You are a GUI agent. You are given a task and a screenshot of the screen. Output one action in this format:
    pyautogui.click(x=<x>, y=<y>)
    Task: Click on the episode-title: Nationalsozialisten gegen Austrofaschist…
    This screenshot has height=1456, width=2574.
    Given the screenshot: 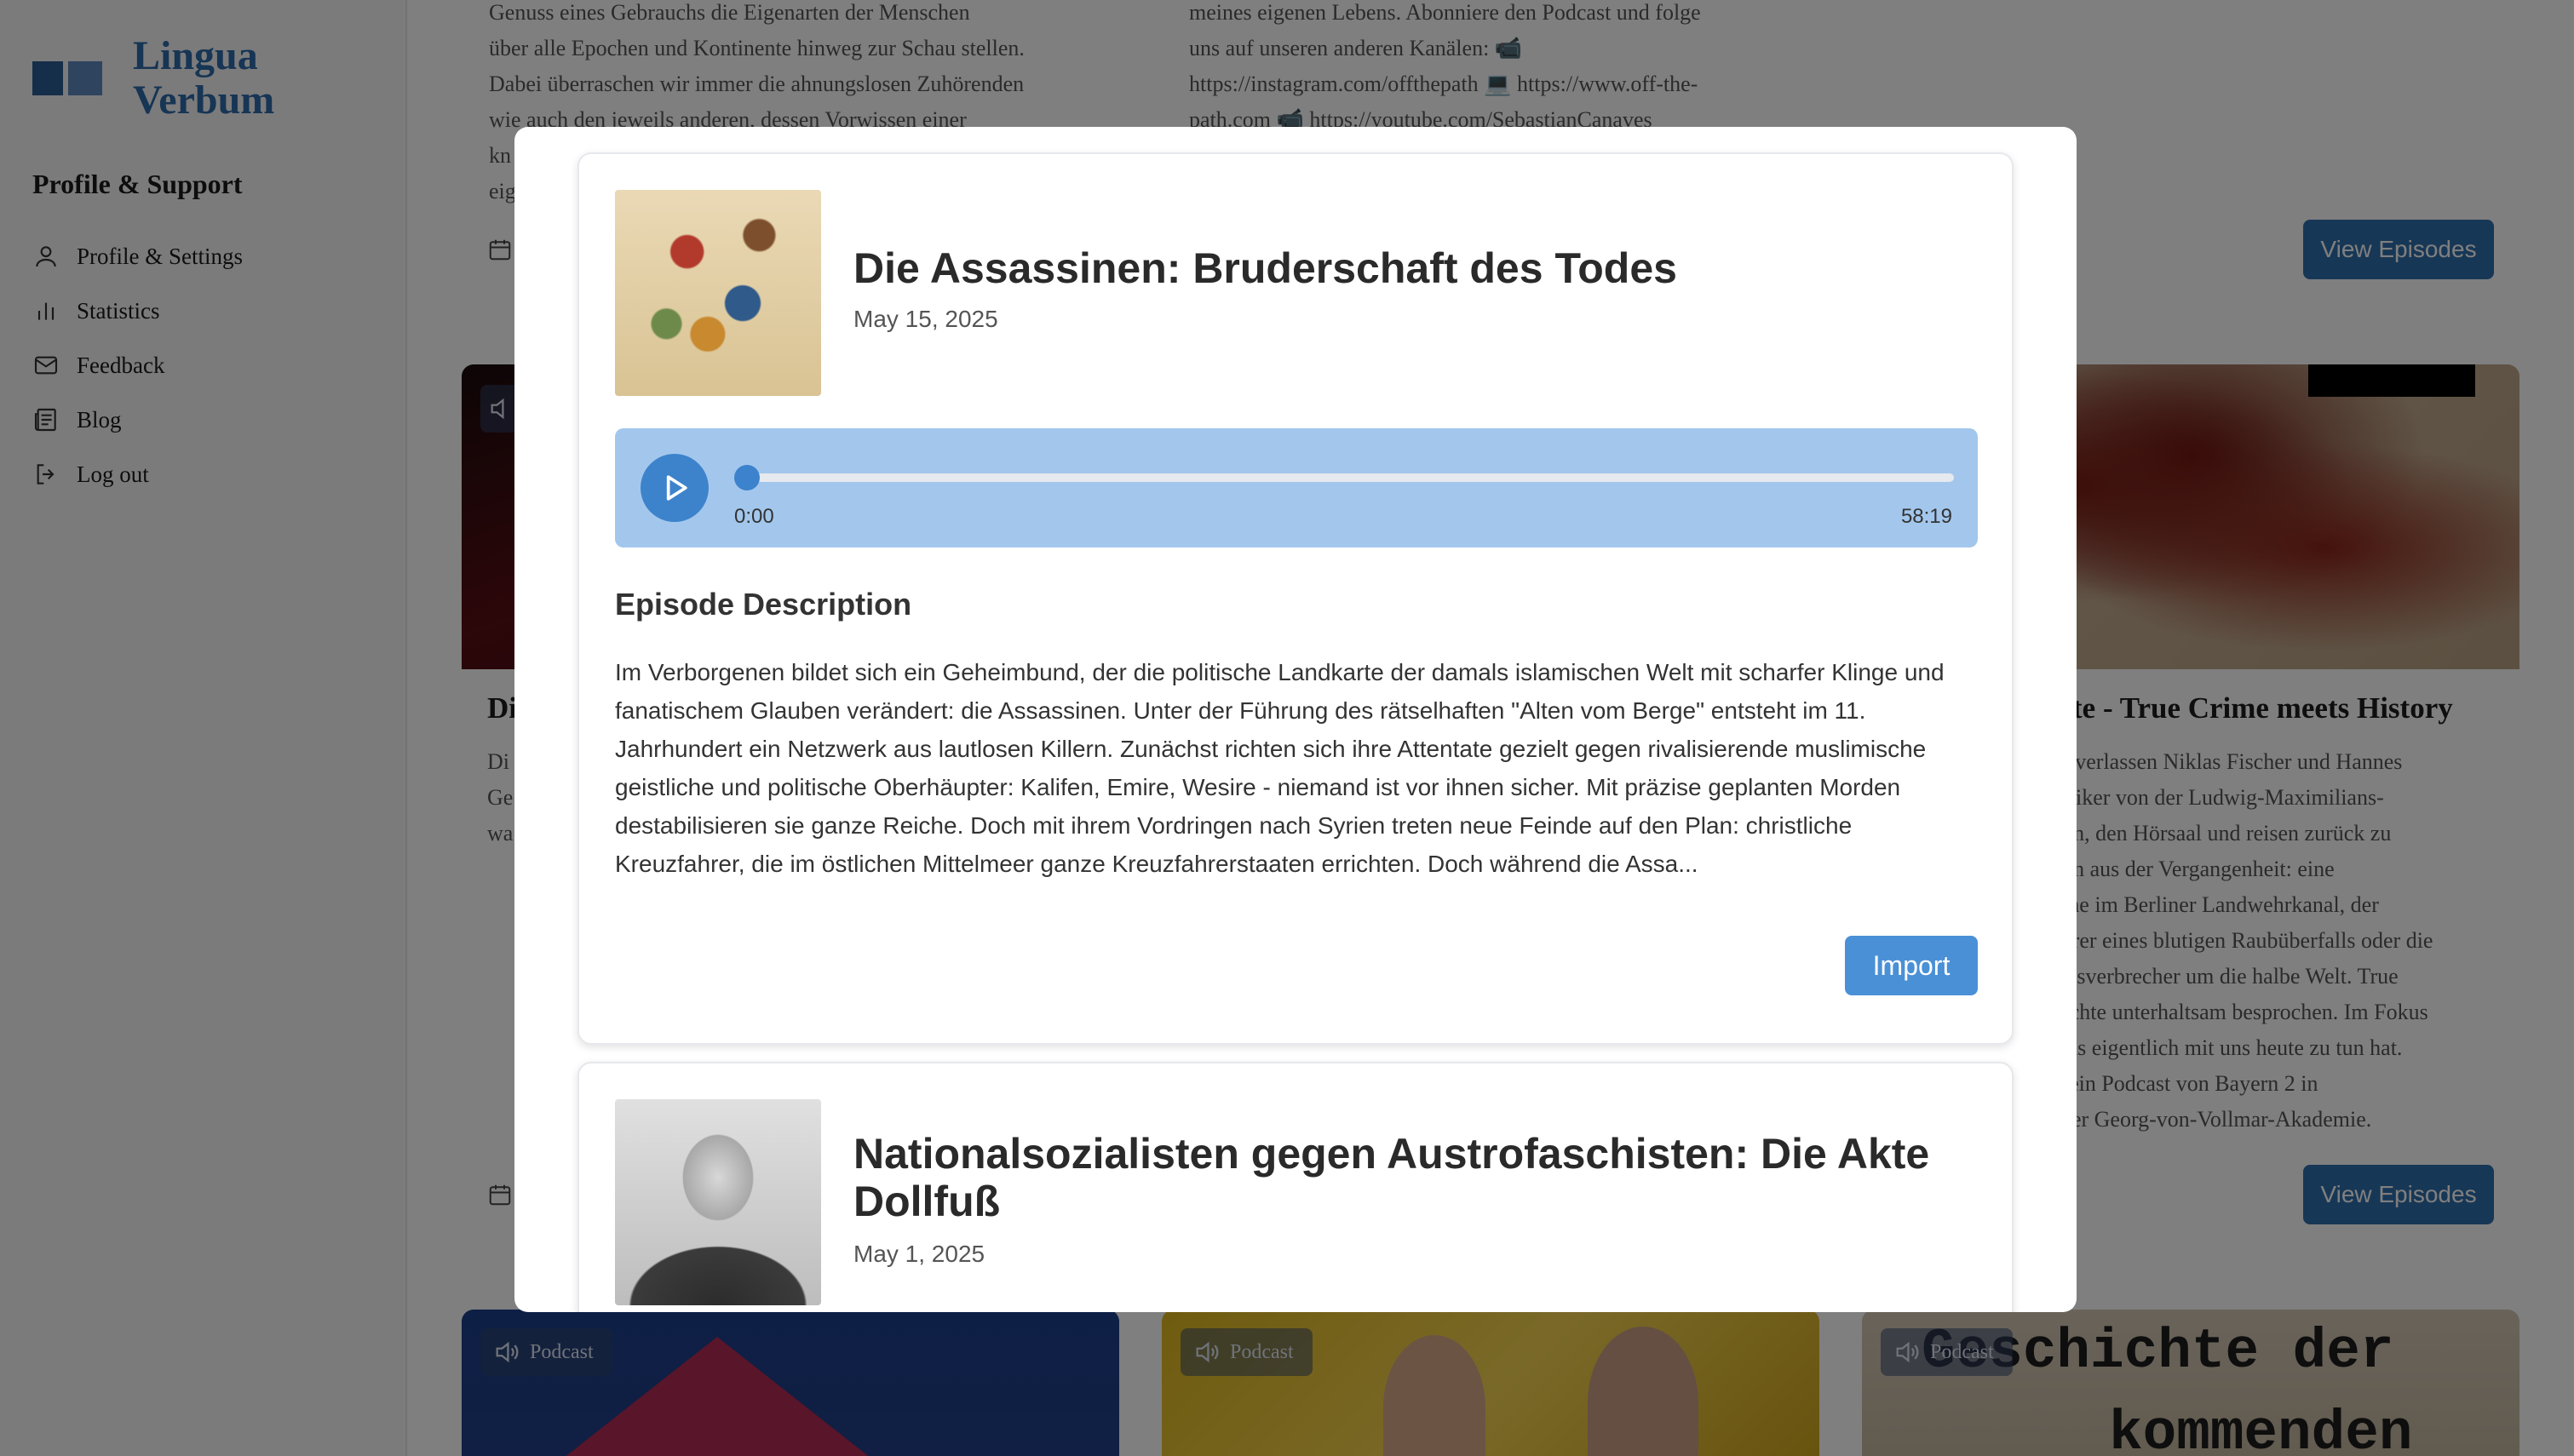 What is the action you would take?
    pyautogui.click(x=1391, y=1177)
    